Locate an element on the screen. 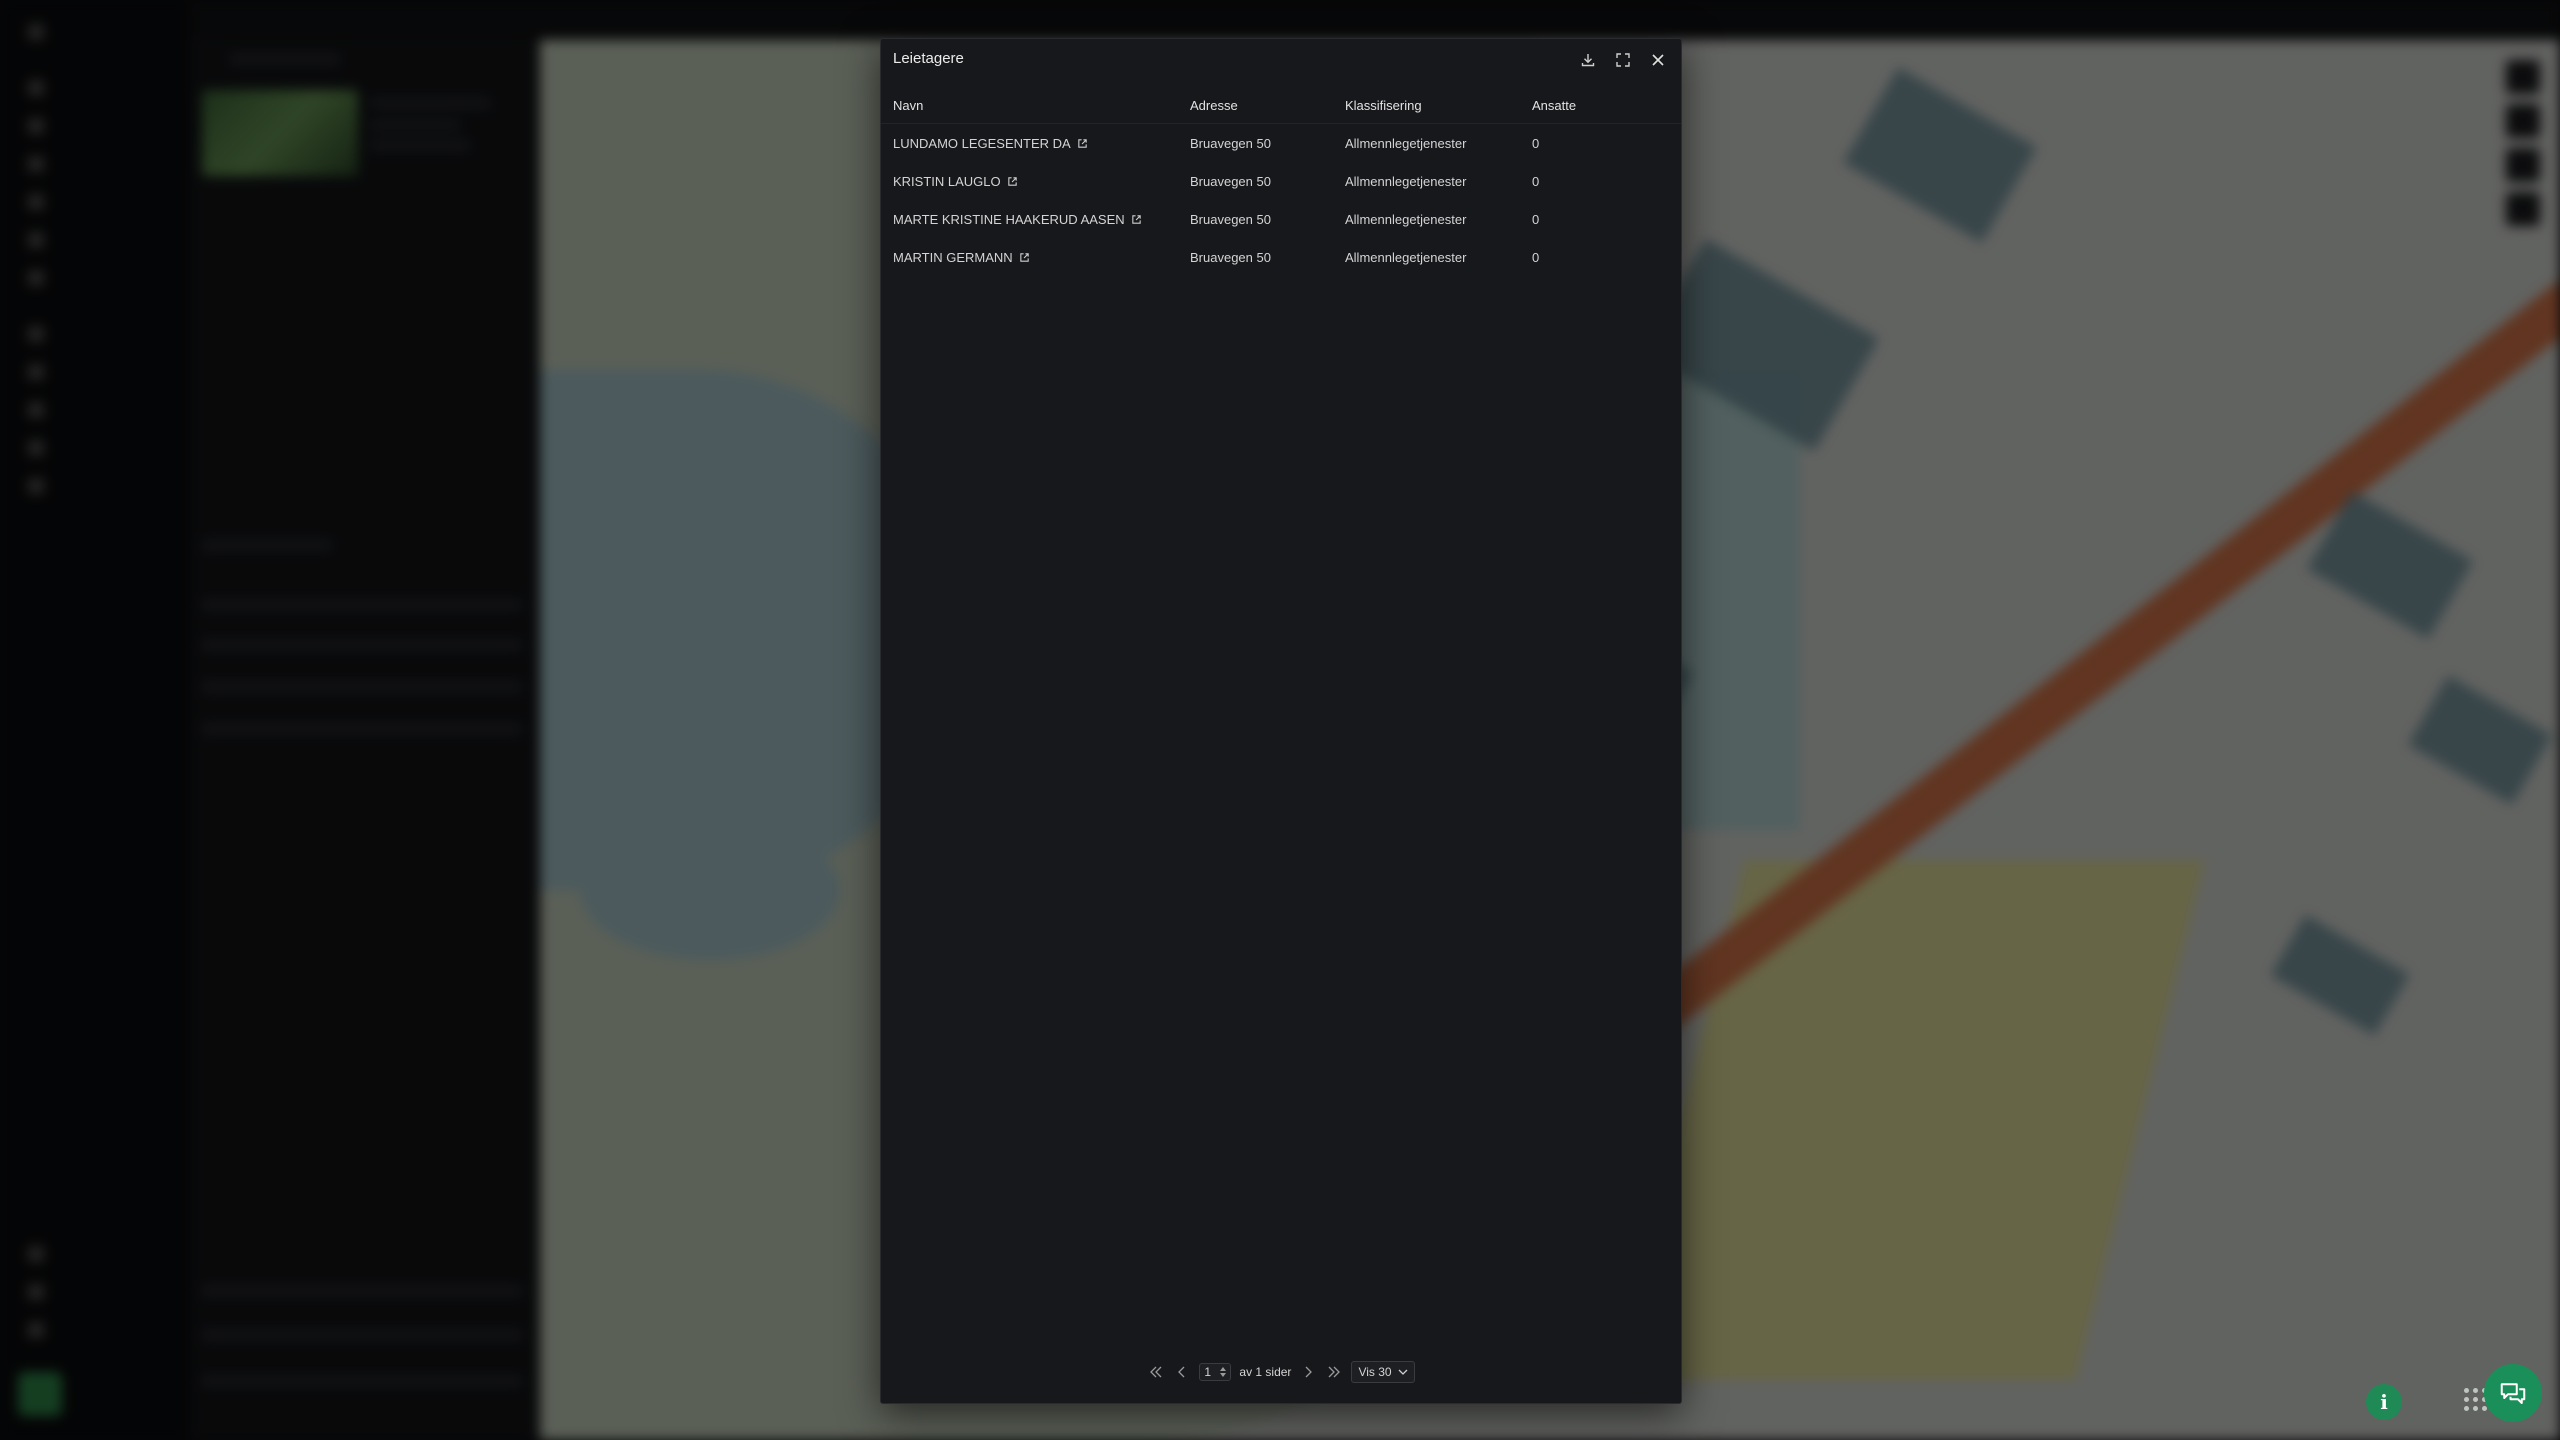  tenant-name-link: MARTE KRISTINE HAAKERUD AASEN is located at coordinates (1009, 219).